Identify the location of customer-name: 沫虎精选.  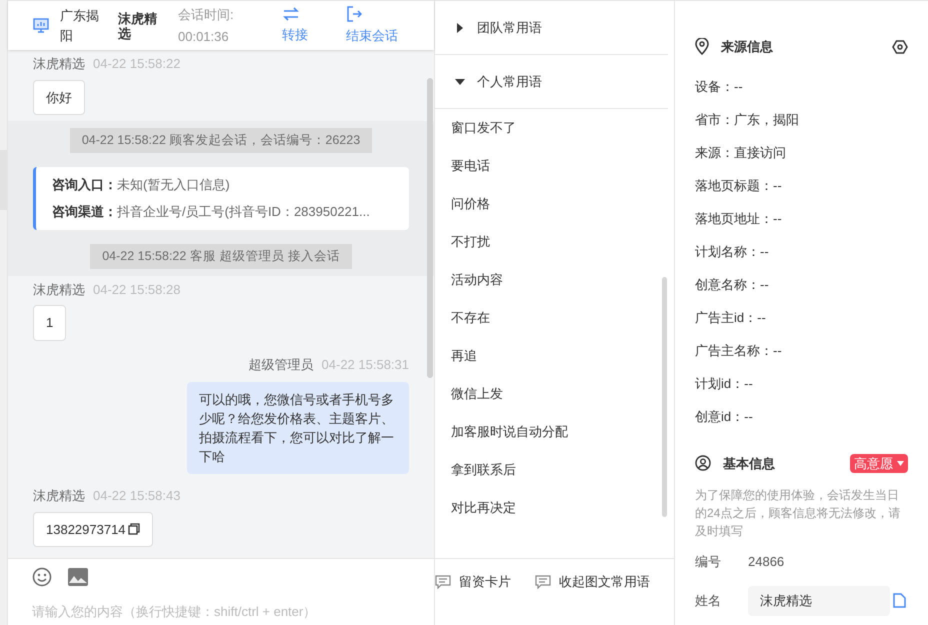
(138, 25).